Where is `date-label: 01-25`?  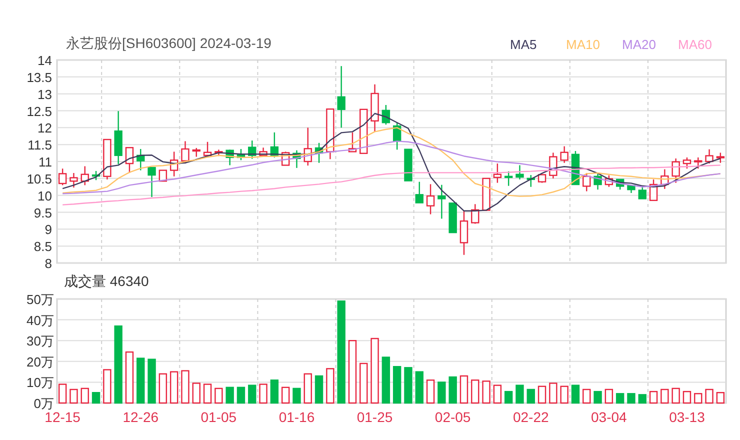 date-label: 01-25 is located at coordinates (374, 417).